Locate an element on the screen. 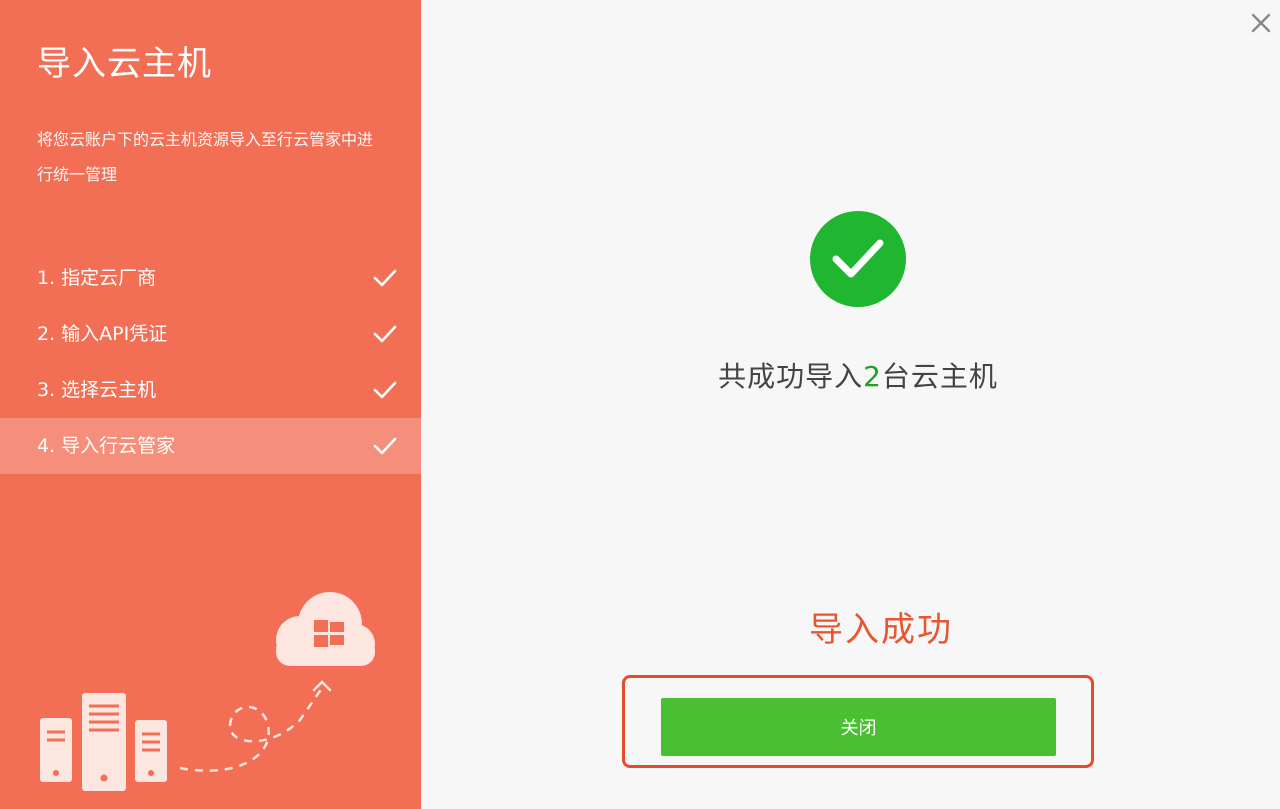  step-item-1: 1. 指定云厂商 is located at coordinates (210, 278).